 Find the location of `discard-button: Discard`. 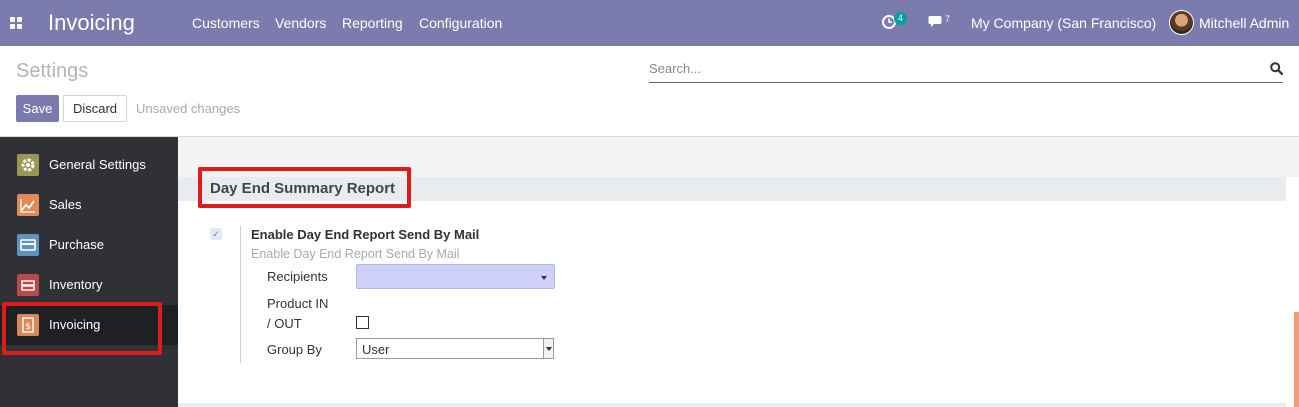

discard-button: Discard is located at coordinates (95, 108).